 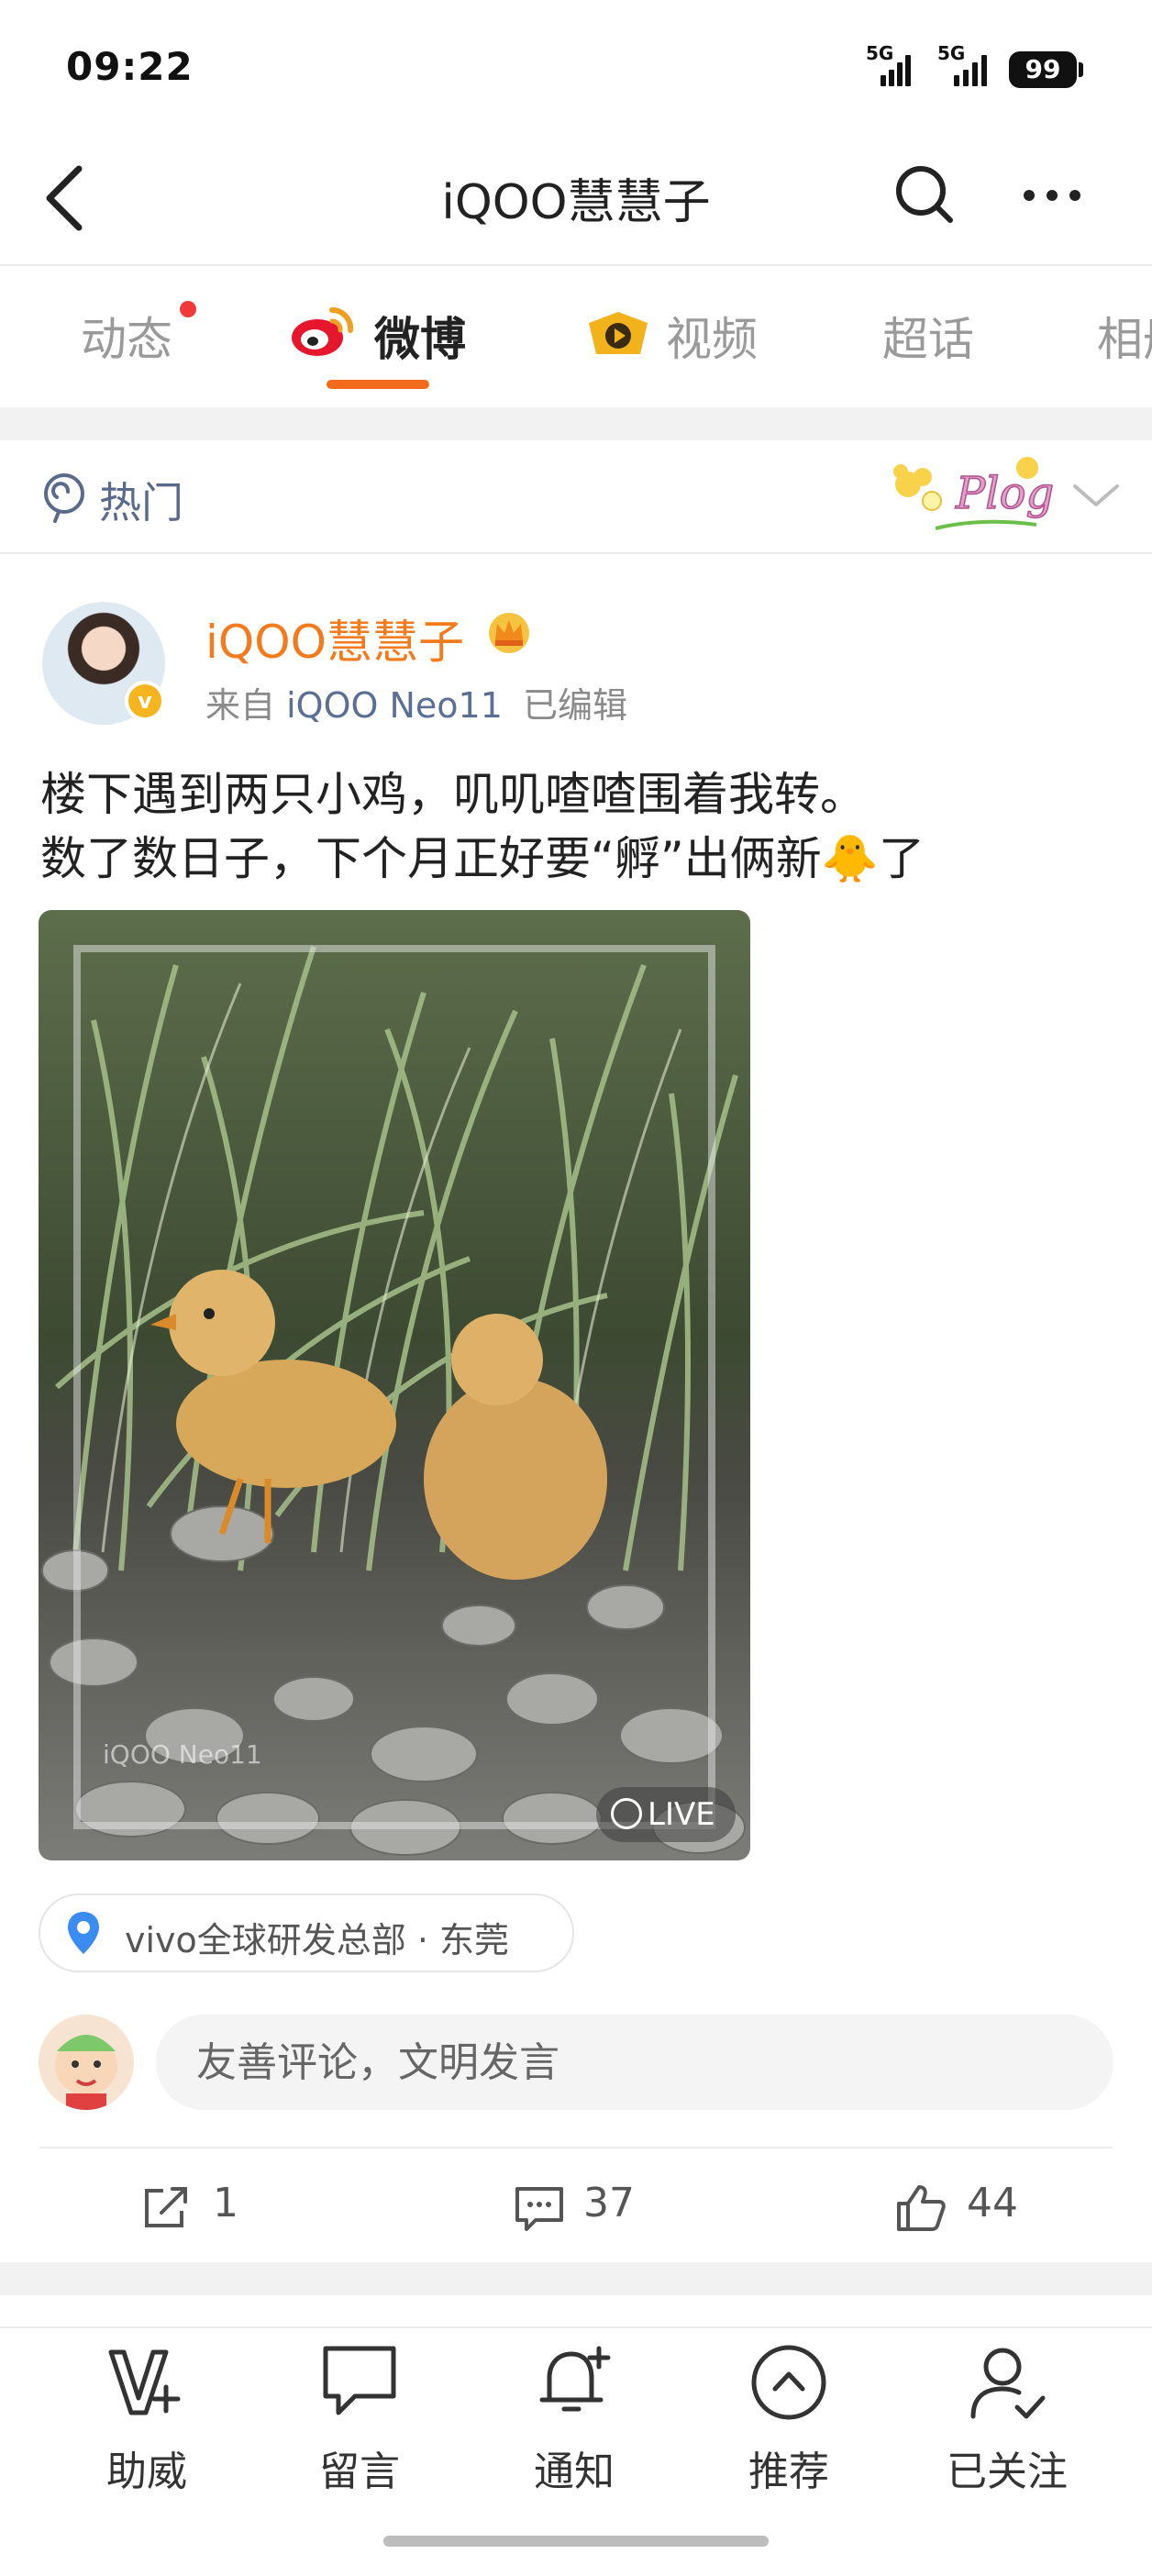 I want to click on nav-cheer: 助威, so click(x=146, y=2419).